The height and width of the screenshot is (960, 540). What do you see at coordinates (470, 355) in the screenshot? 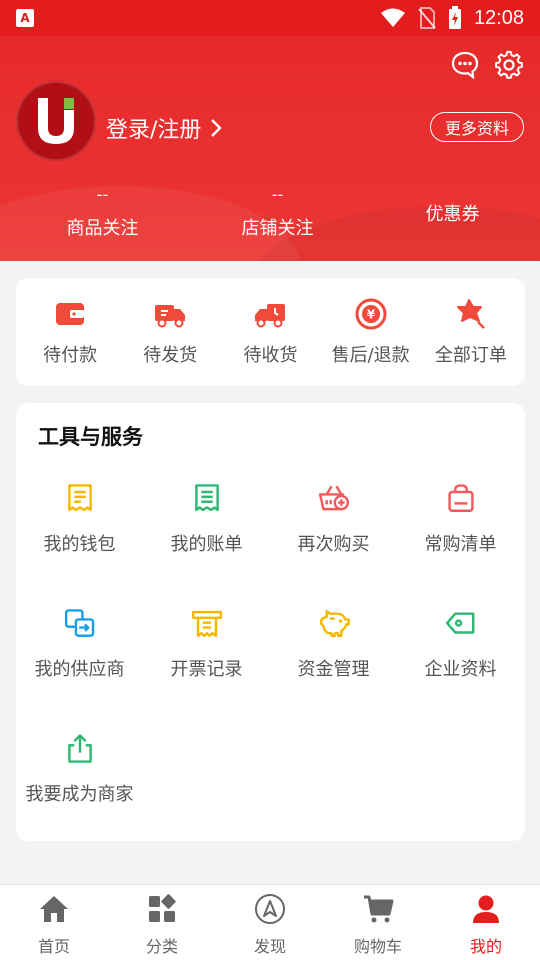
I see `order-label: 全部订单` at bounding box center [470, 355].